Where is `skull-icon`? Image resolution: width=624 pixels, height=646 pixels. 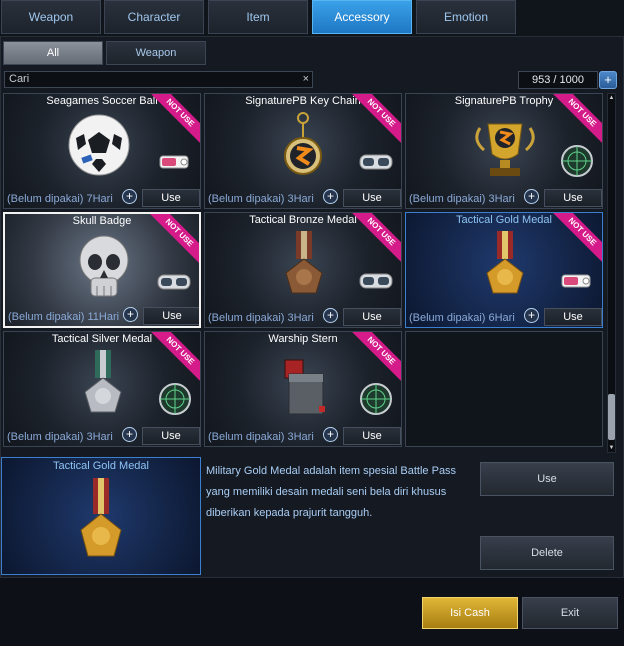
skull-icon is located at coordinates (104, 266).